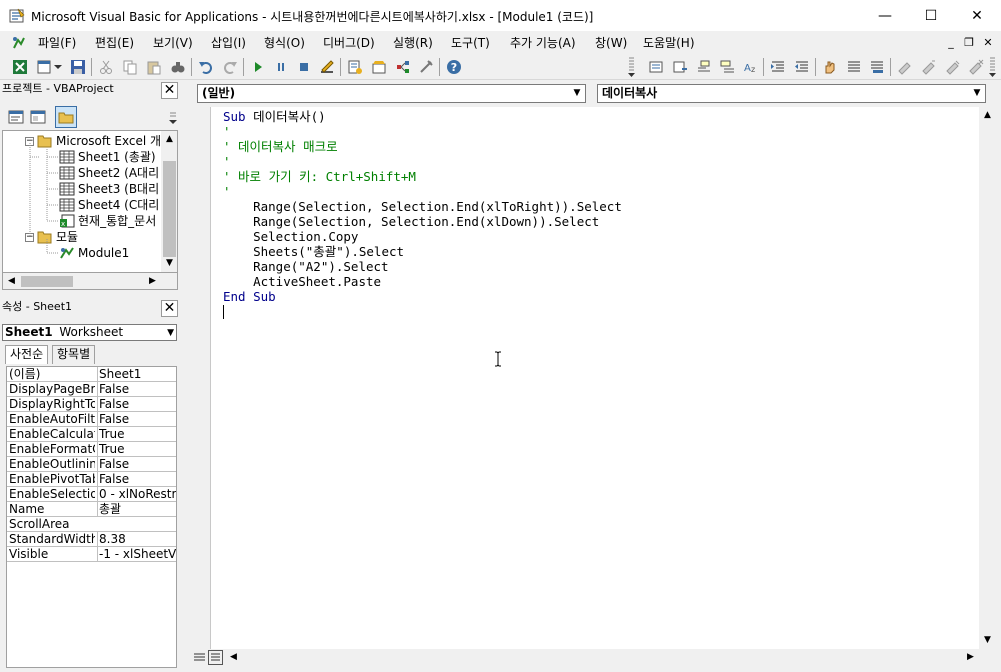 This screenshot has width=1001, height=672. I want to click on toolbox-icon, so click(426, 67).